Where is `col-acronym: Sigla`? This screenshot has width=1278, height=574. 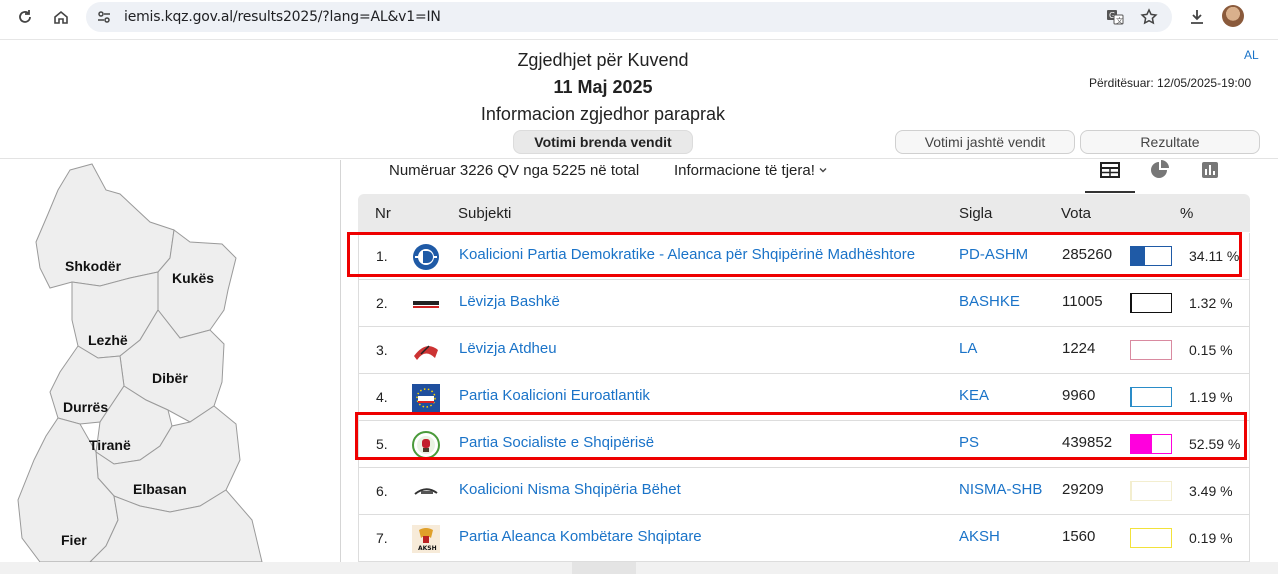 col-acronym: Sigla is located at coordinates (976, 213).